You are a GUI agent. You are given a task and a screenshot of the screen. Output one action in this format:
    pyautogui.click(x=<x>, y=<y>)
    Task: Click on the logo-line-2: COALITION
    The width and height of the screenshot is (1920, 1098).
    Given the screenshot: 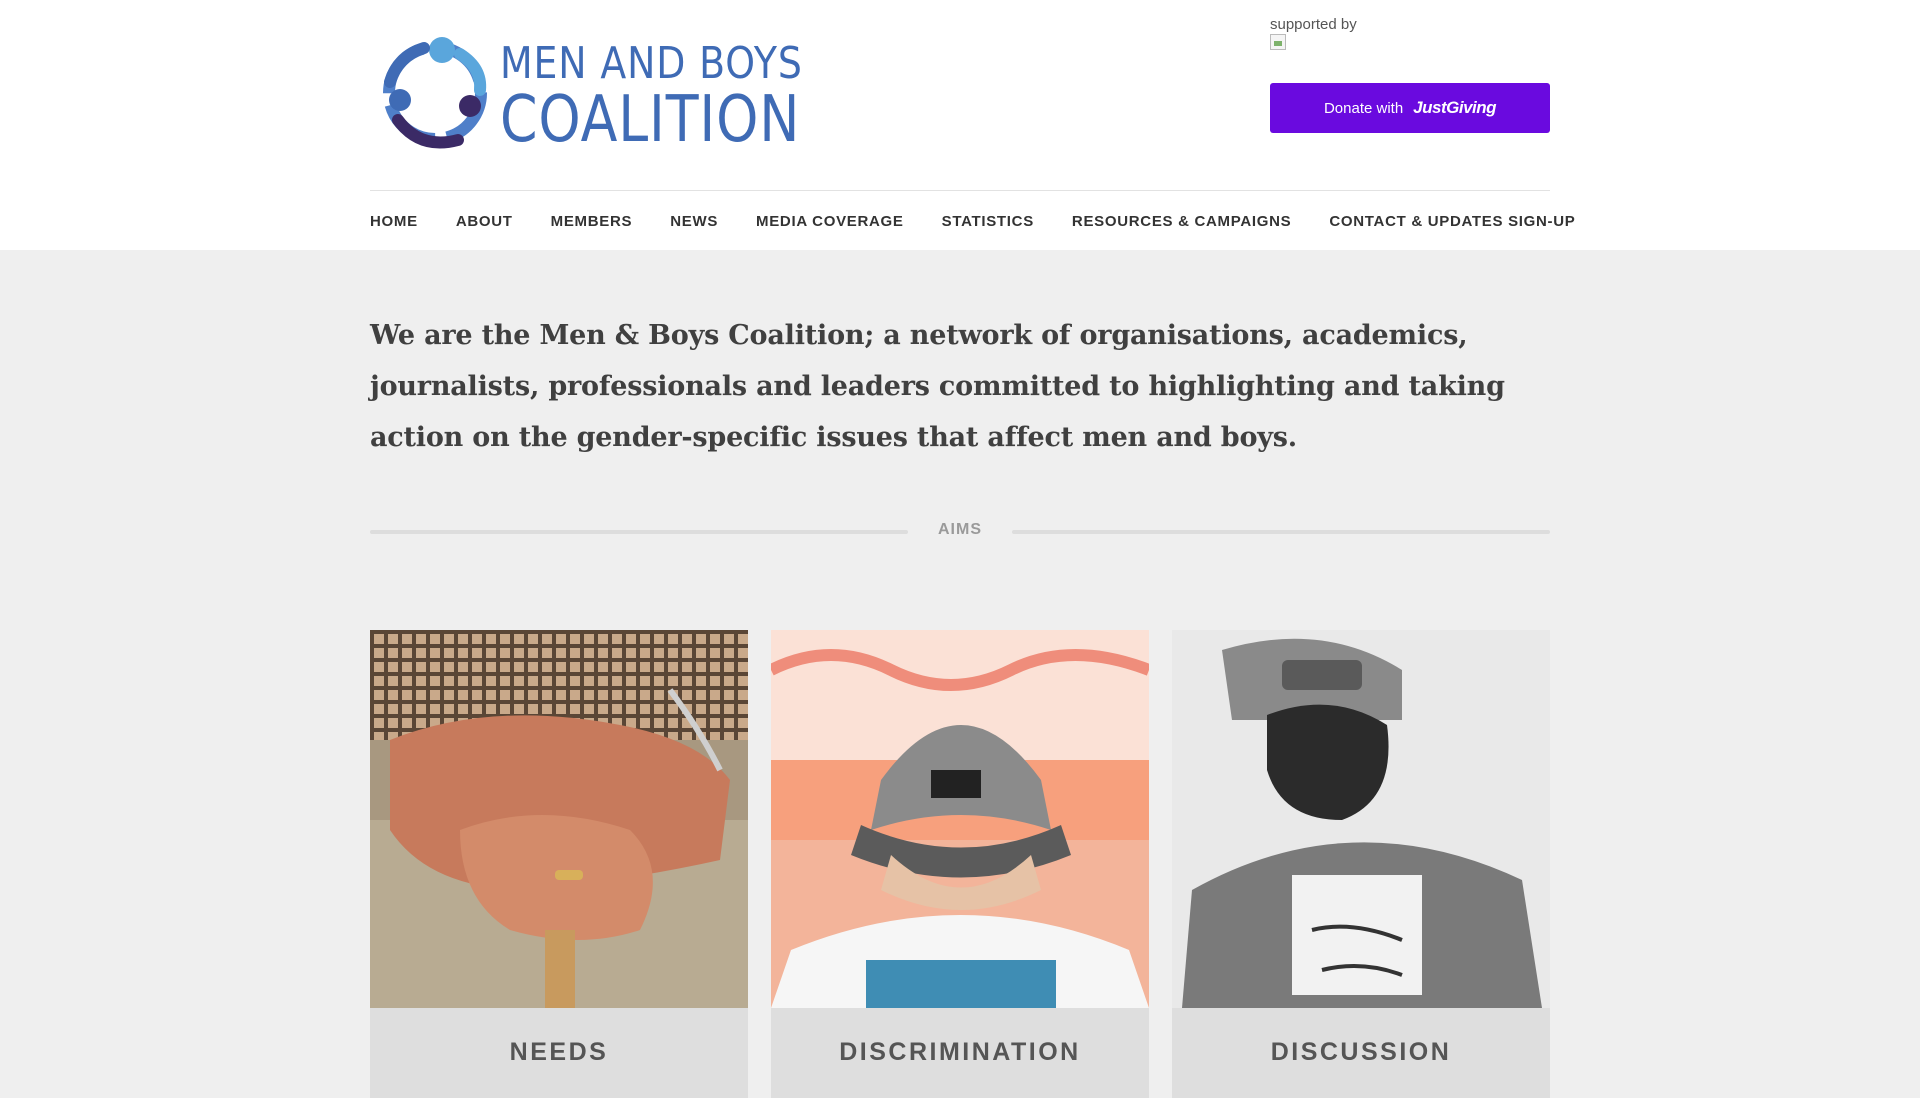 What is the action you would take?
    pyautogui.click(x=650, y=120)
    